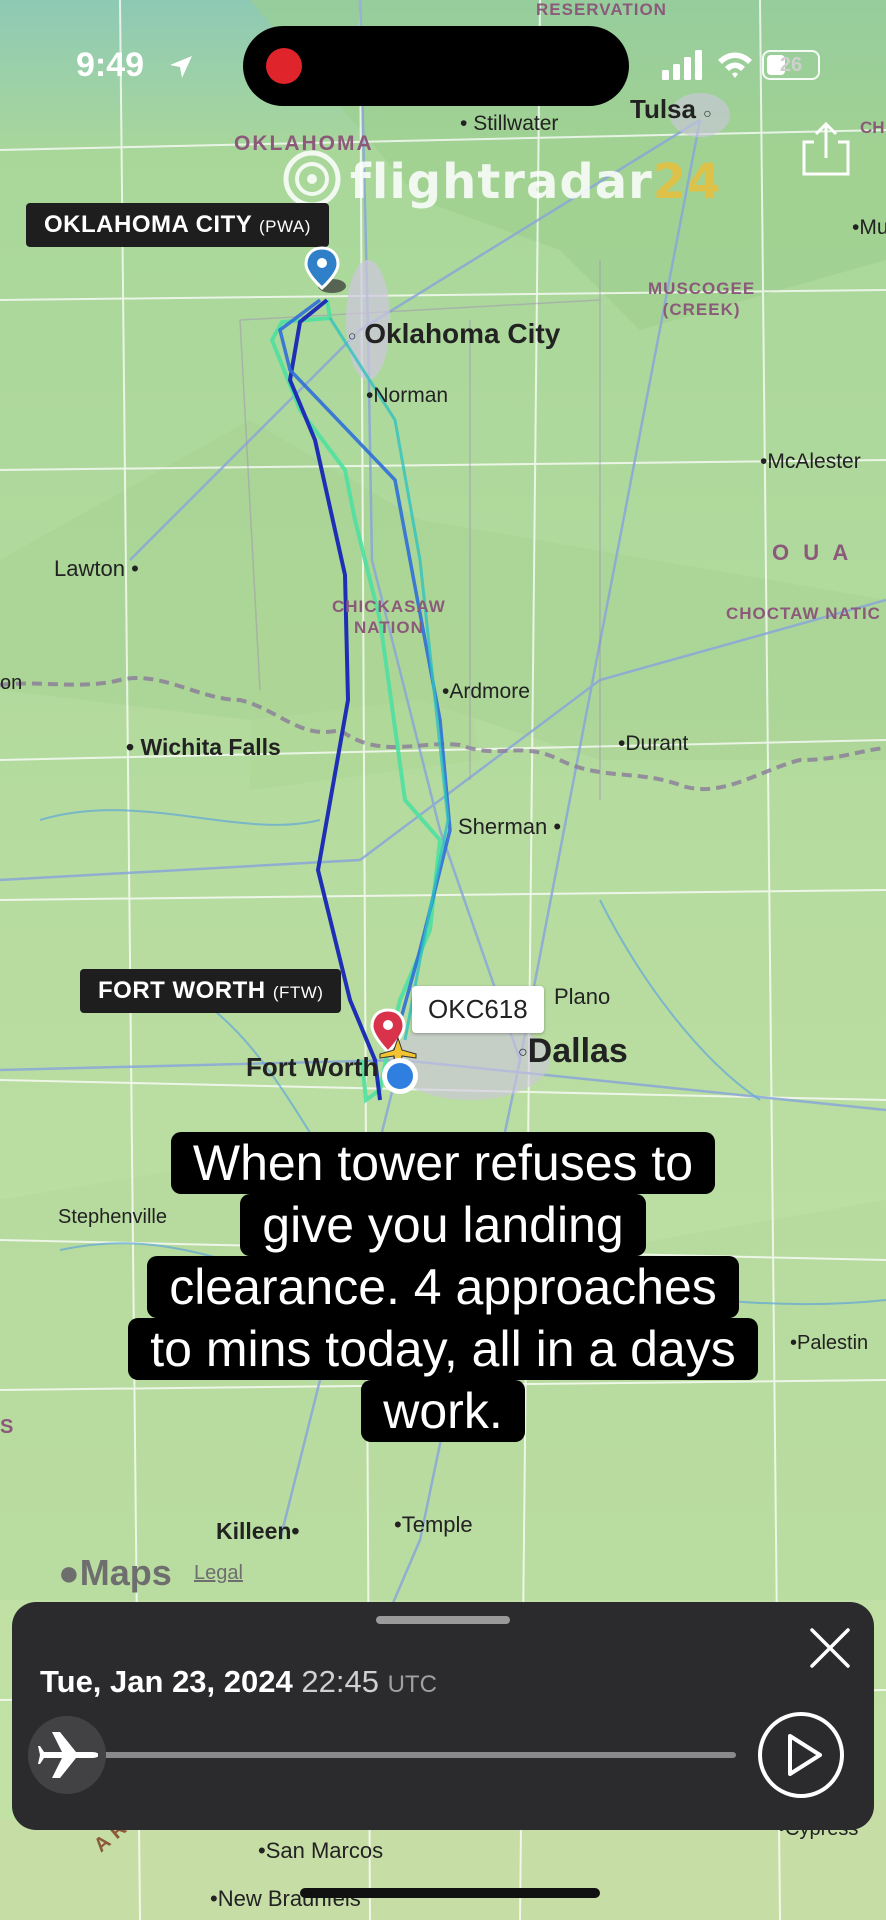  What do you see at coordinates (454, 333) in the screenshot?
I see `map-label-oklahoma-city: ○ Oklahoma City` at bounding box center [454, 333].